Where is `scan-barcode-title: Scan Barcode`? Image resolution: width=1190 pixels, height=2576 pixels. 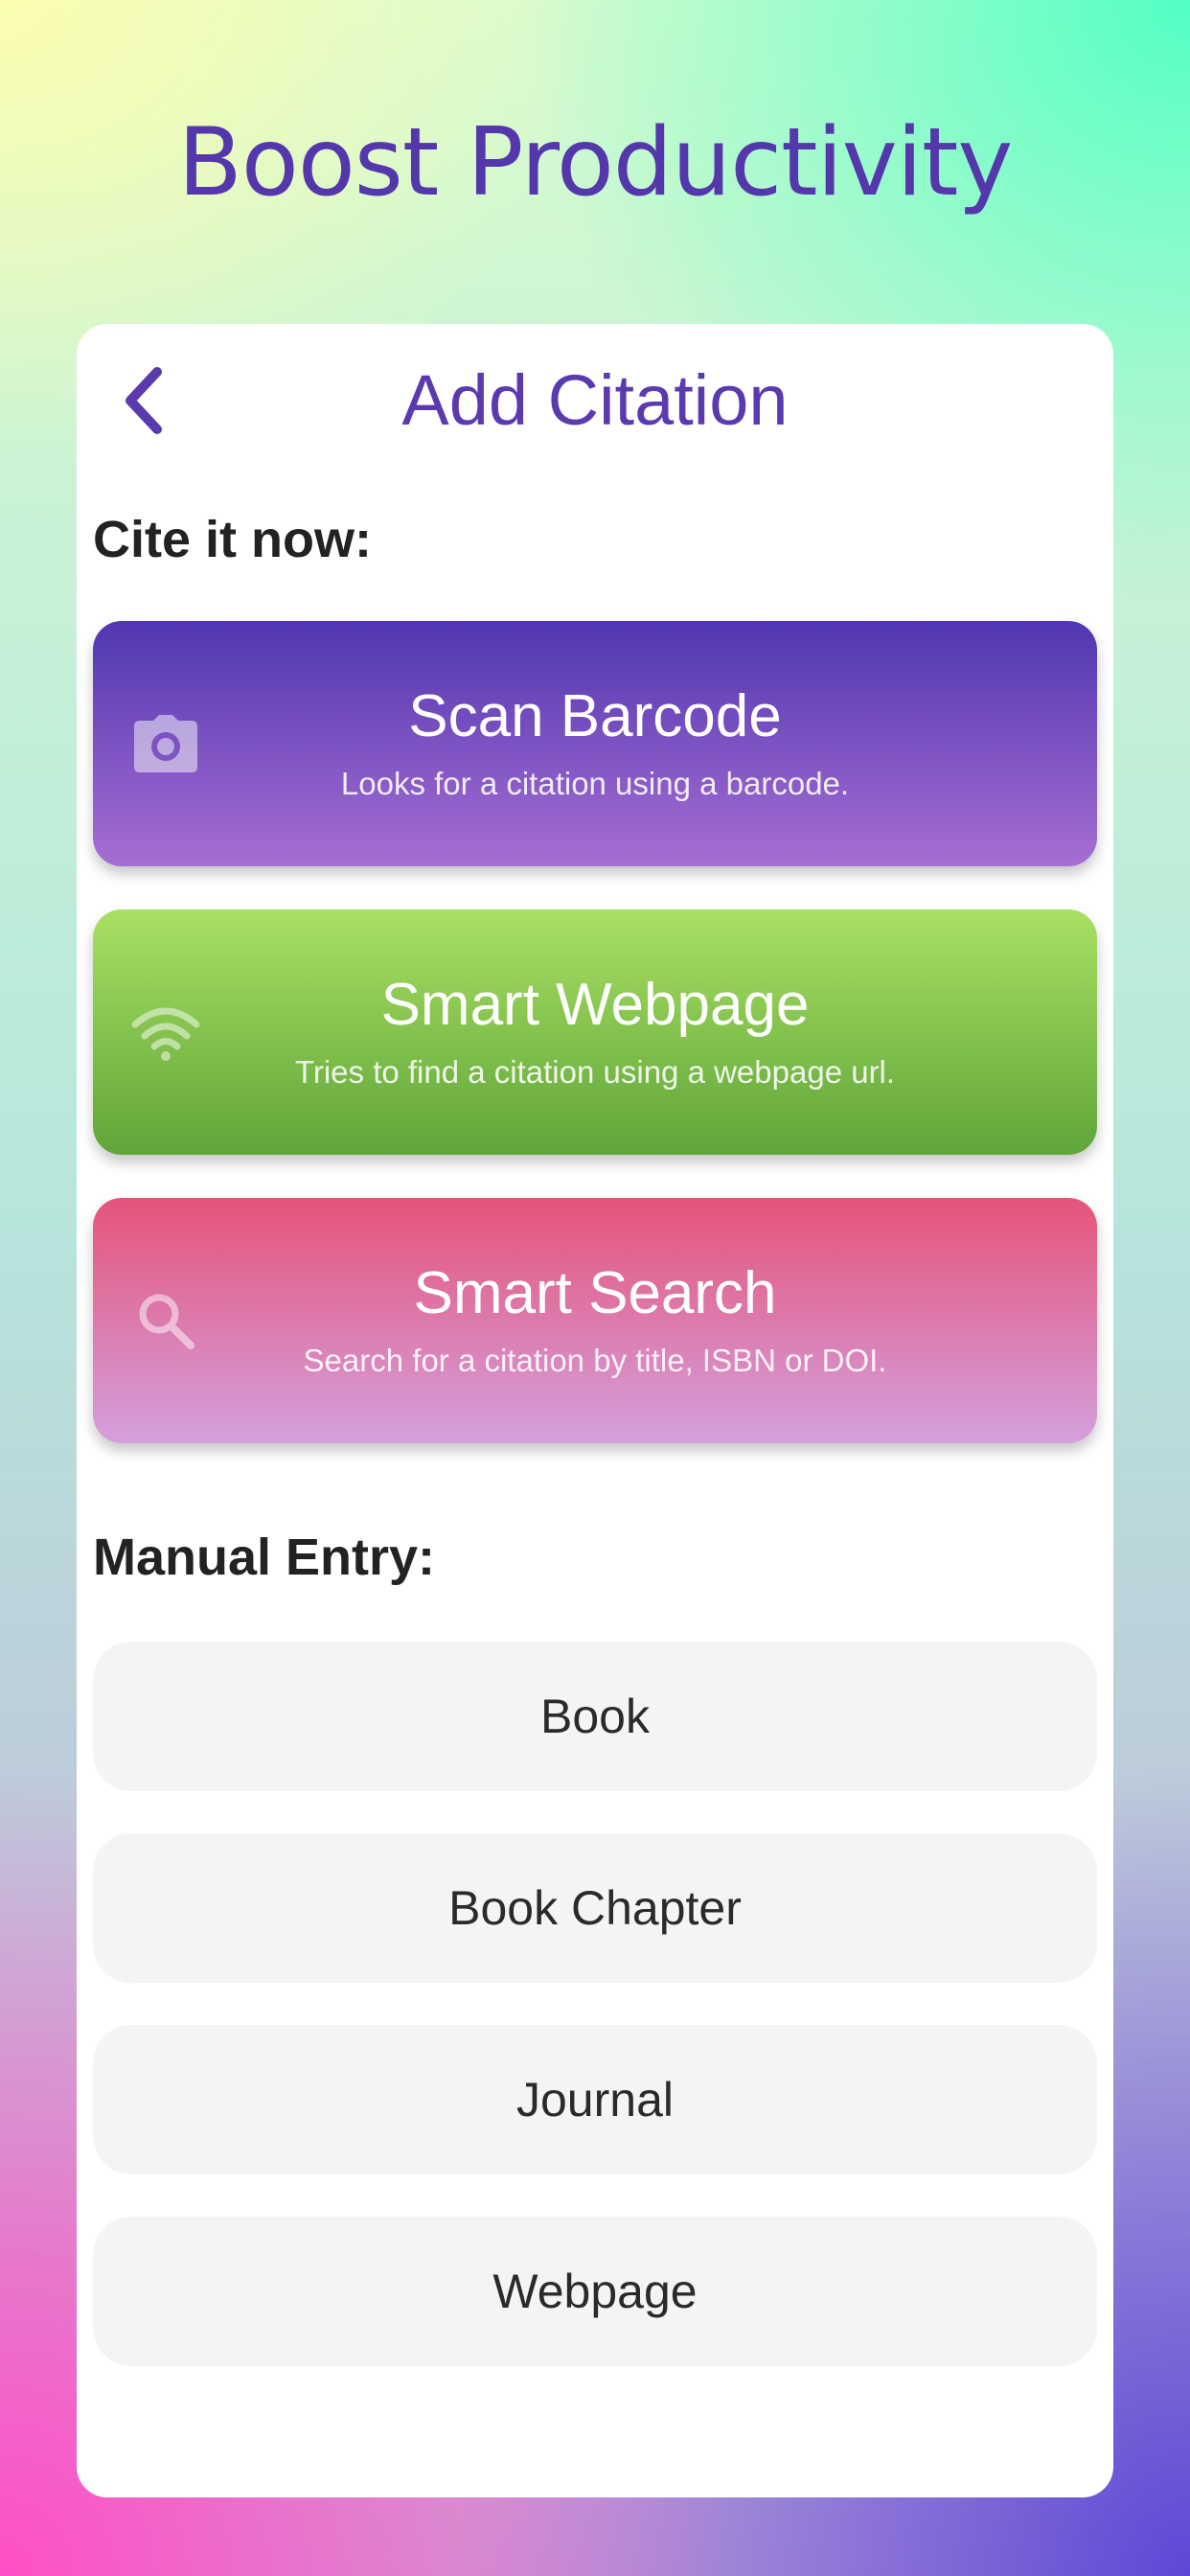
scan-barcode-title: Scan Barcode is located at coordinates (595, 716).